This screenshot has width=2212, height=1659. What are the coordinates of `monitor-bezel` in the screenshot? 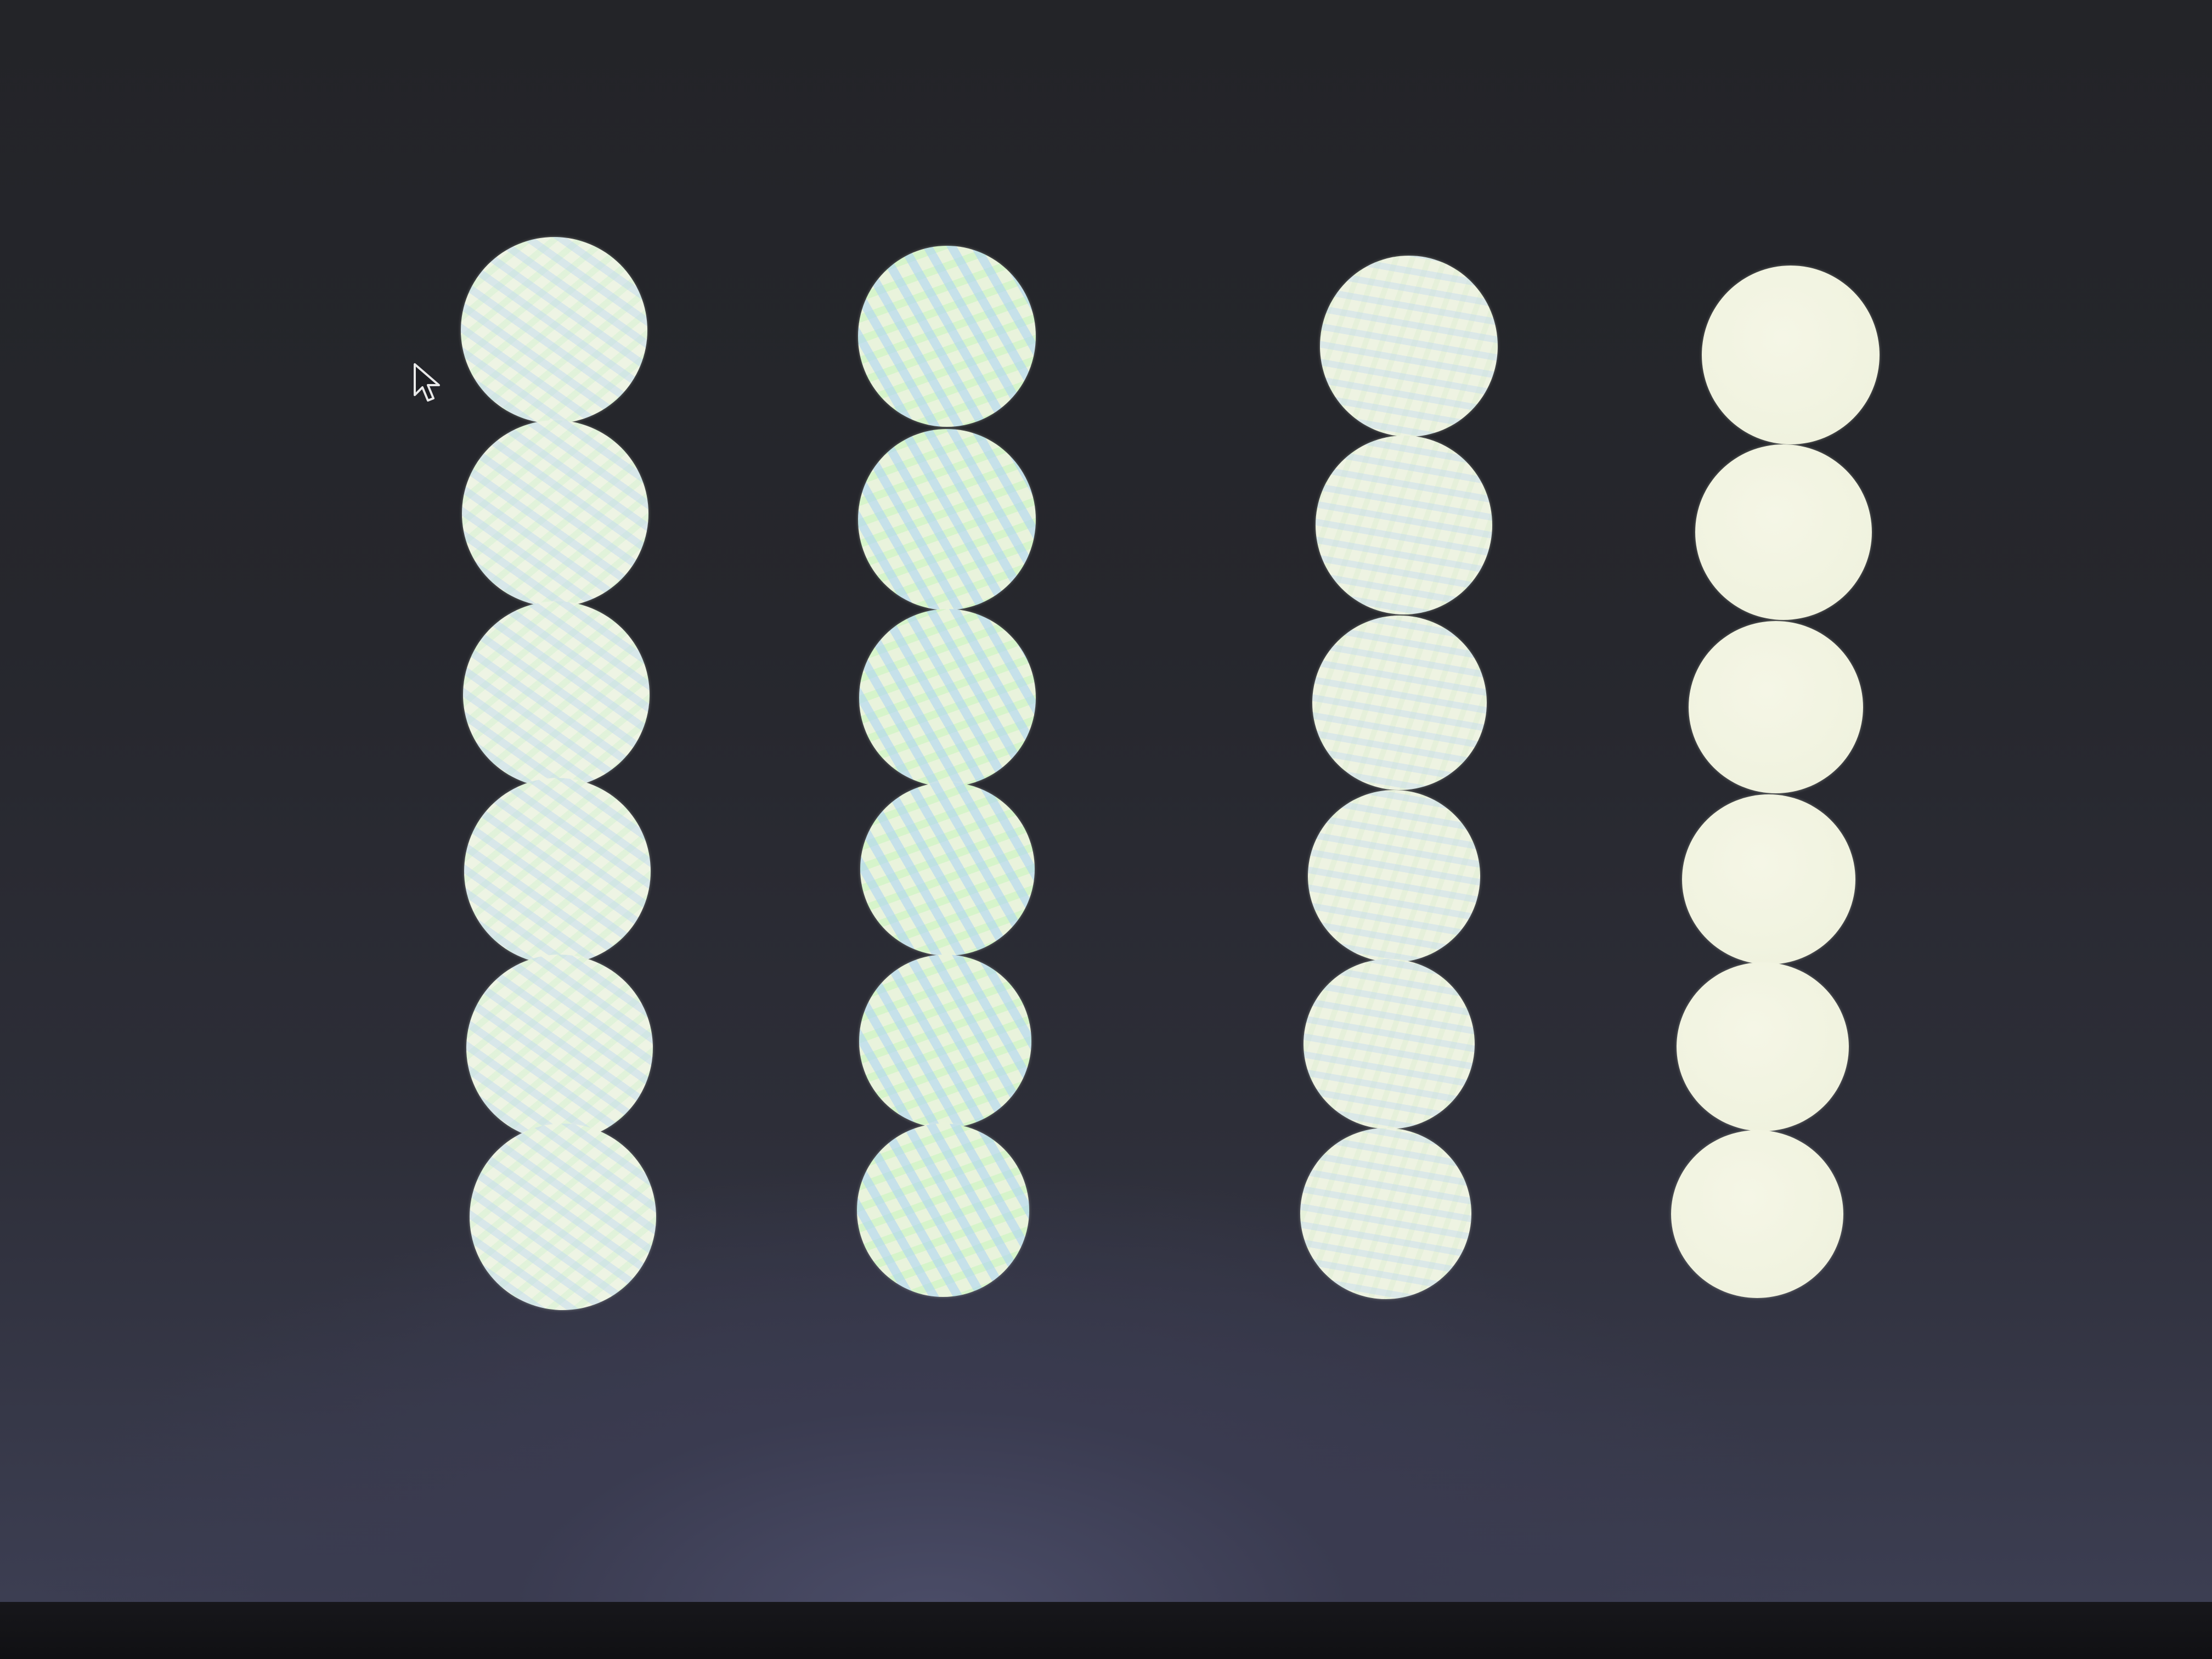 It's located at (1106, 1630).